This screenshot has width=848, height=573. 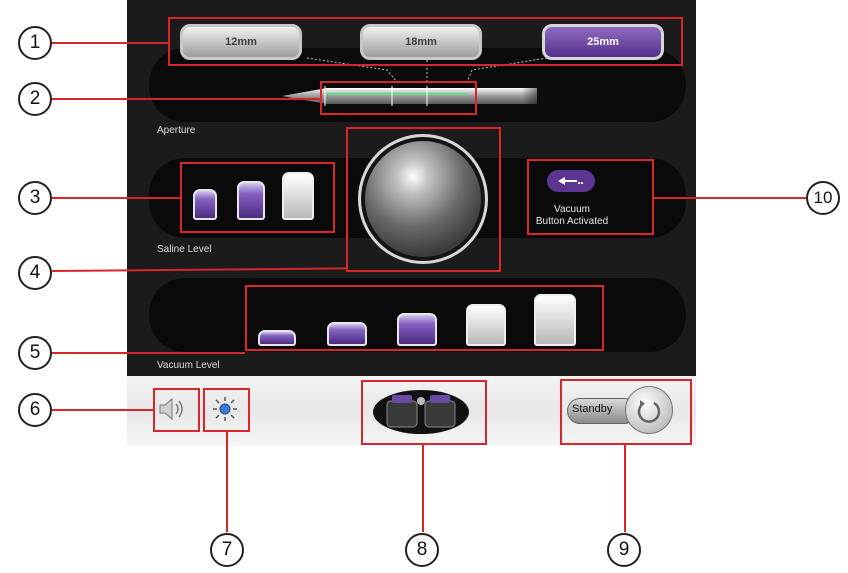 What do you see at coordinates (35, 198) in the screenshot?
I see `callout-3: 3` at bounding box center [35, 198].